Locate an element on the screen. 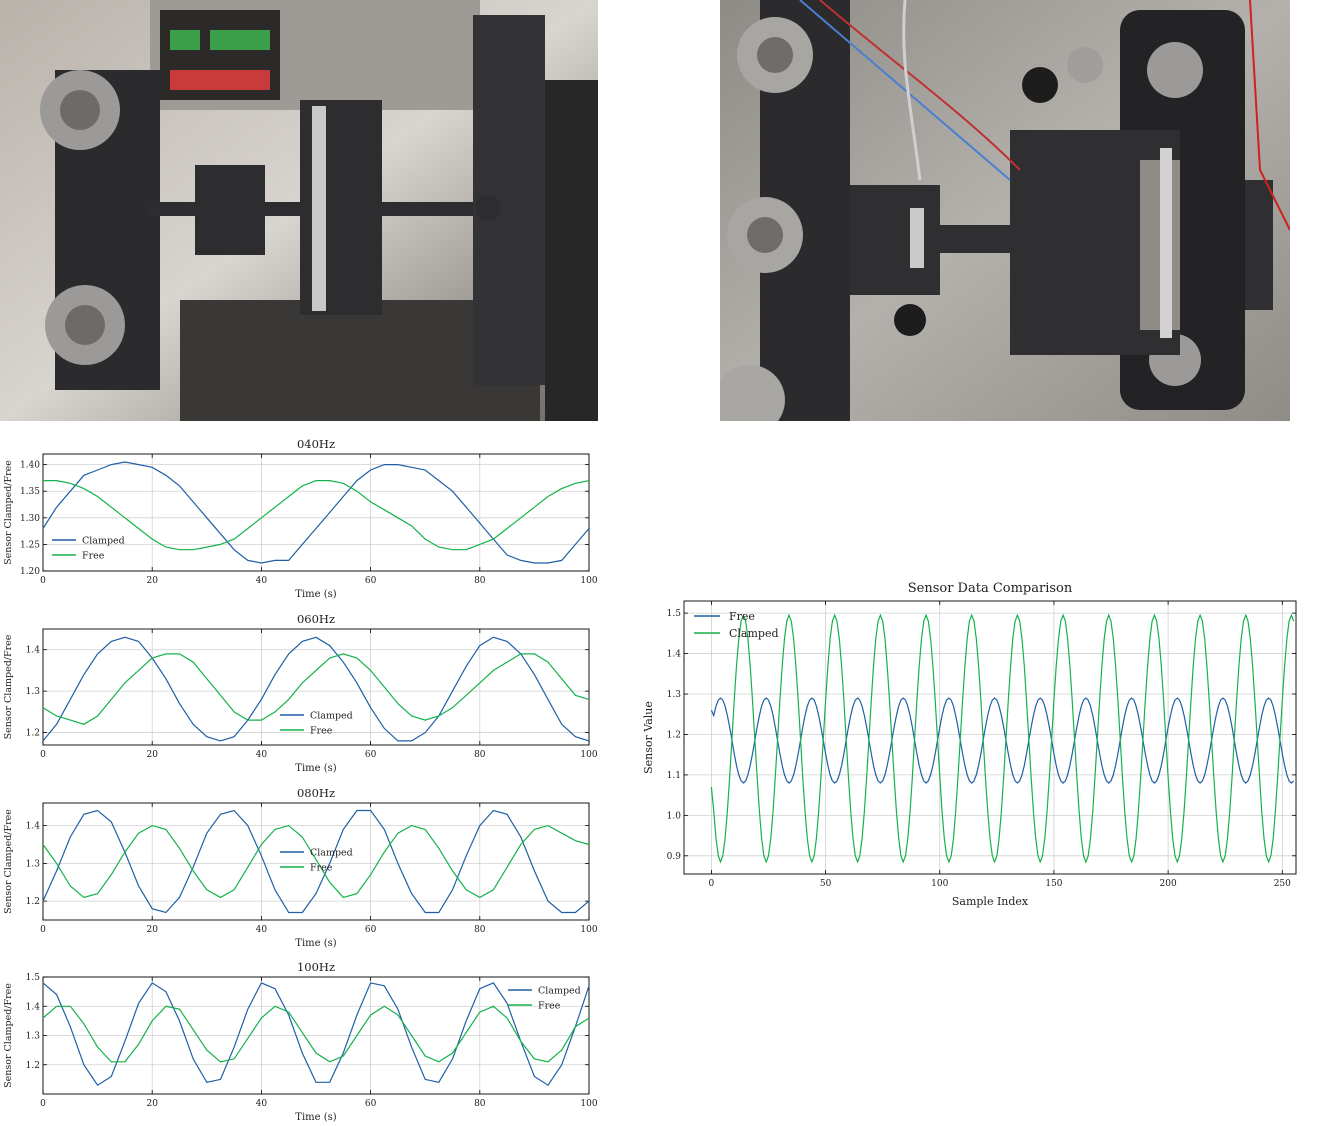 The image size is (1328, 1126). chart2-xtick-label: 20 is located at coordinates (152, 755).